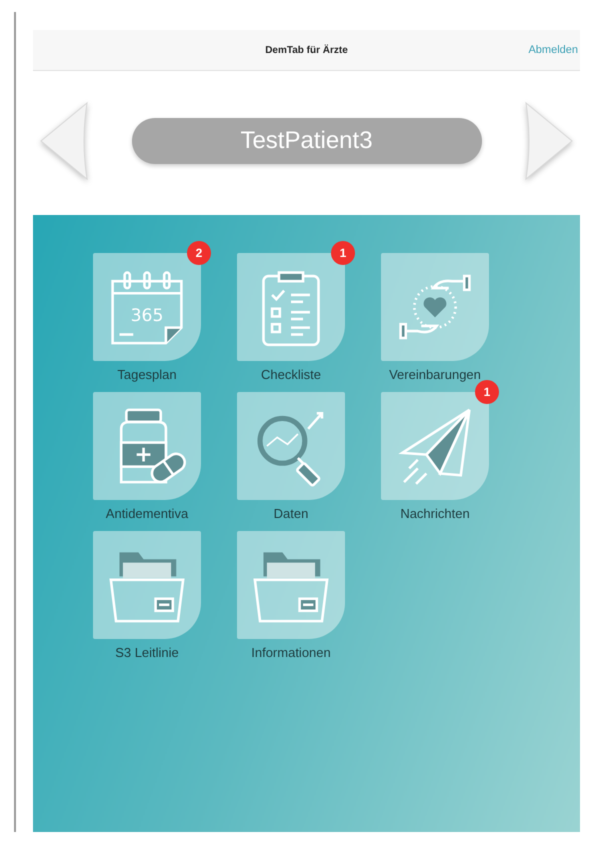 The width and height of the screenshot is (589, 841). I want to click on patient-name: TestPatient3, so click(307, 141).